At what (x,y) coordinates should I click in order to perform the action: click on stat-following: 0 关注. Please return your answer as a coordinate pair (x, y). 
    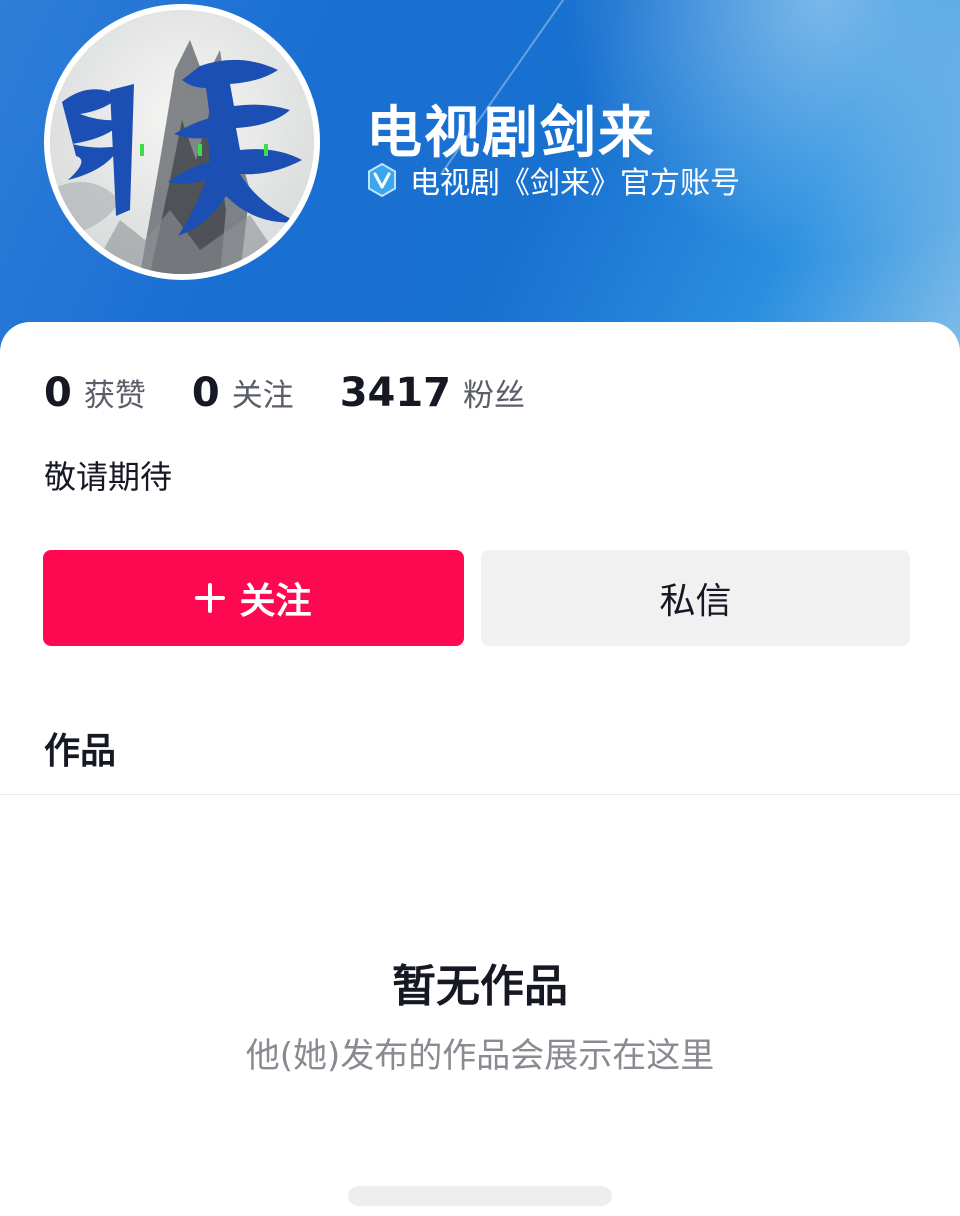
    Looking at the image, I should click on (243, 393).